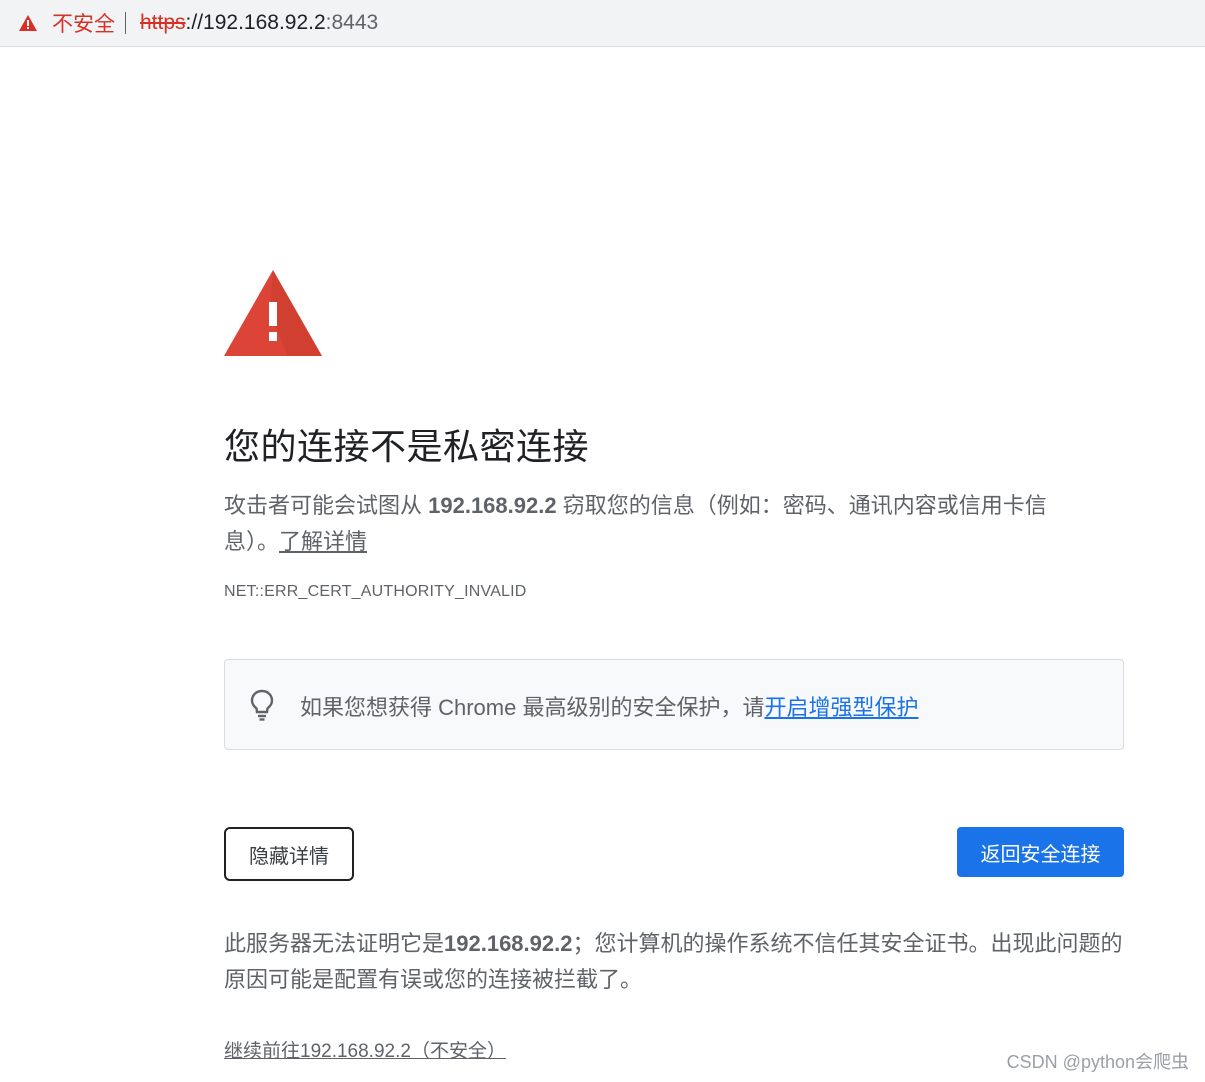  I want to click on promo-text: 如果您想获得 Chrome 最高级别的安全保护，请开启增强型保护, so click(609, 706).